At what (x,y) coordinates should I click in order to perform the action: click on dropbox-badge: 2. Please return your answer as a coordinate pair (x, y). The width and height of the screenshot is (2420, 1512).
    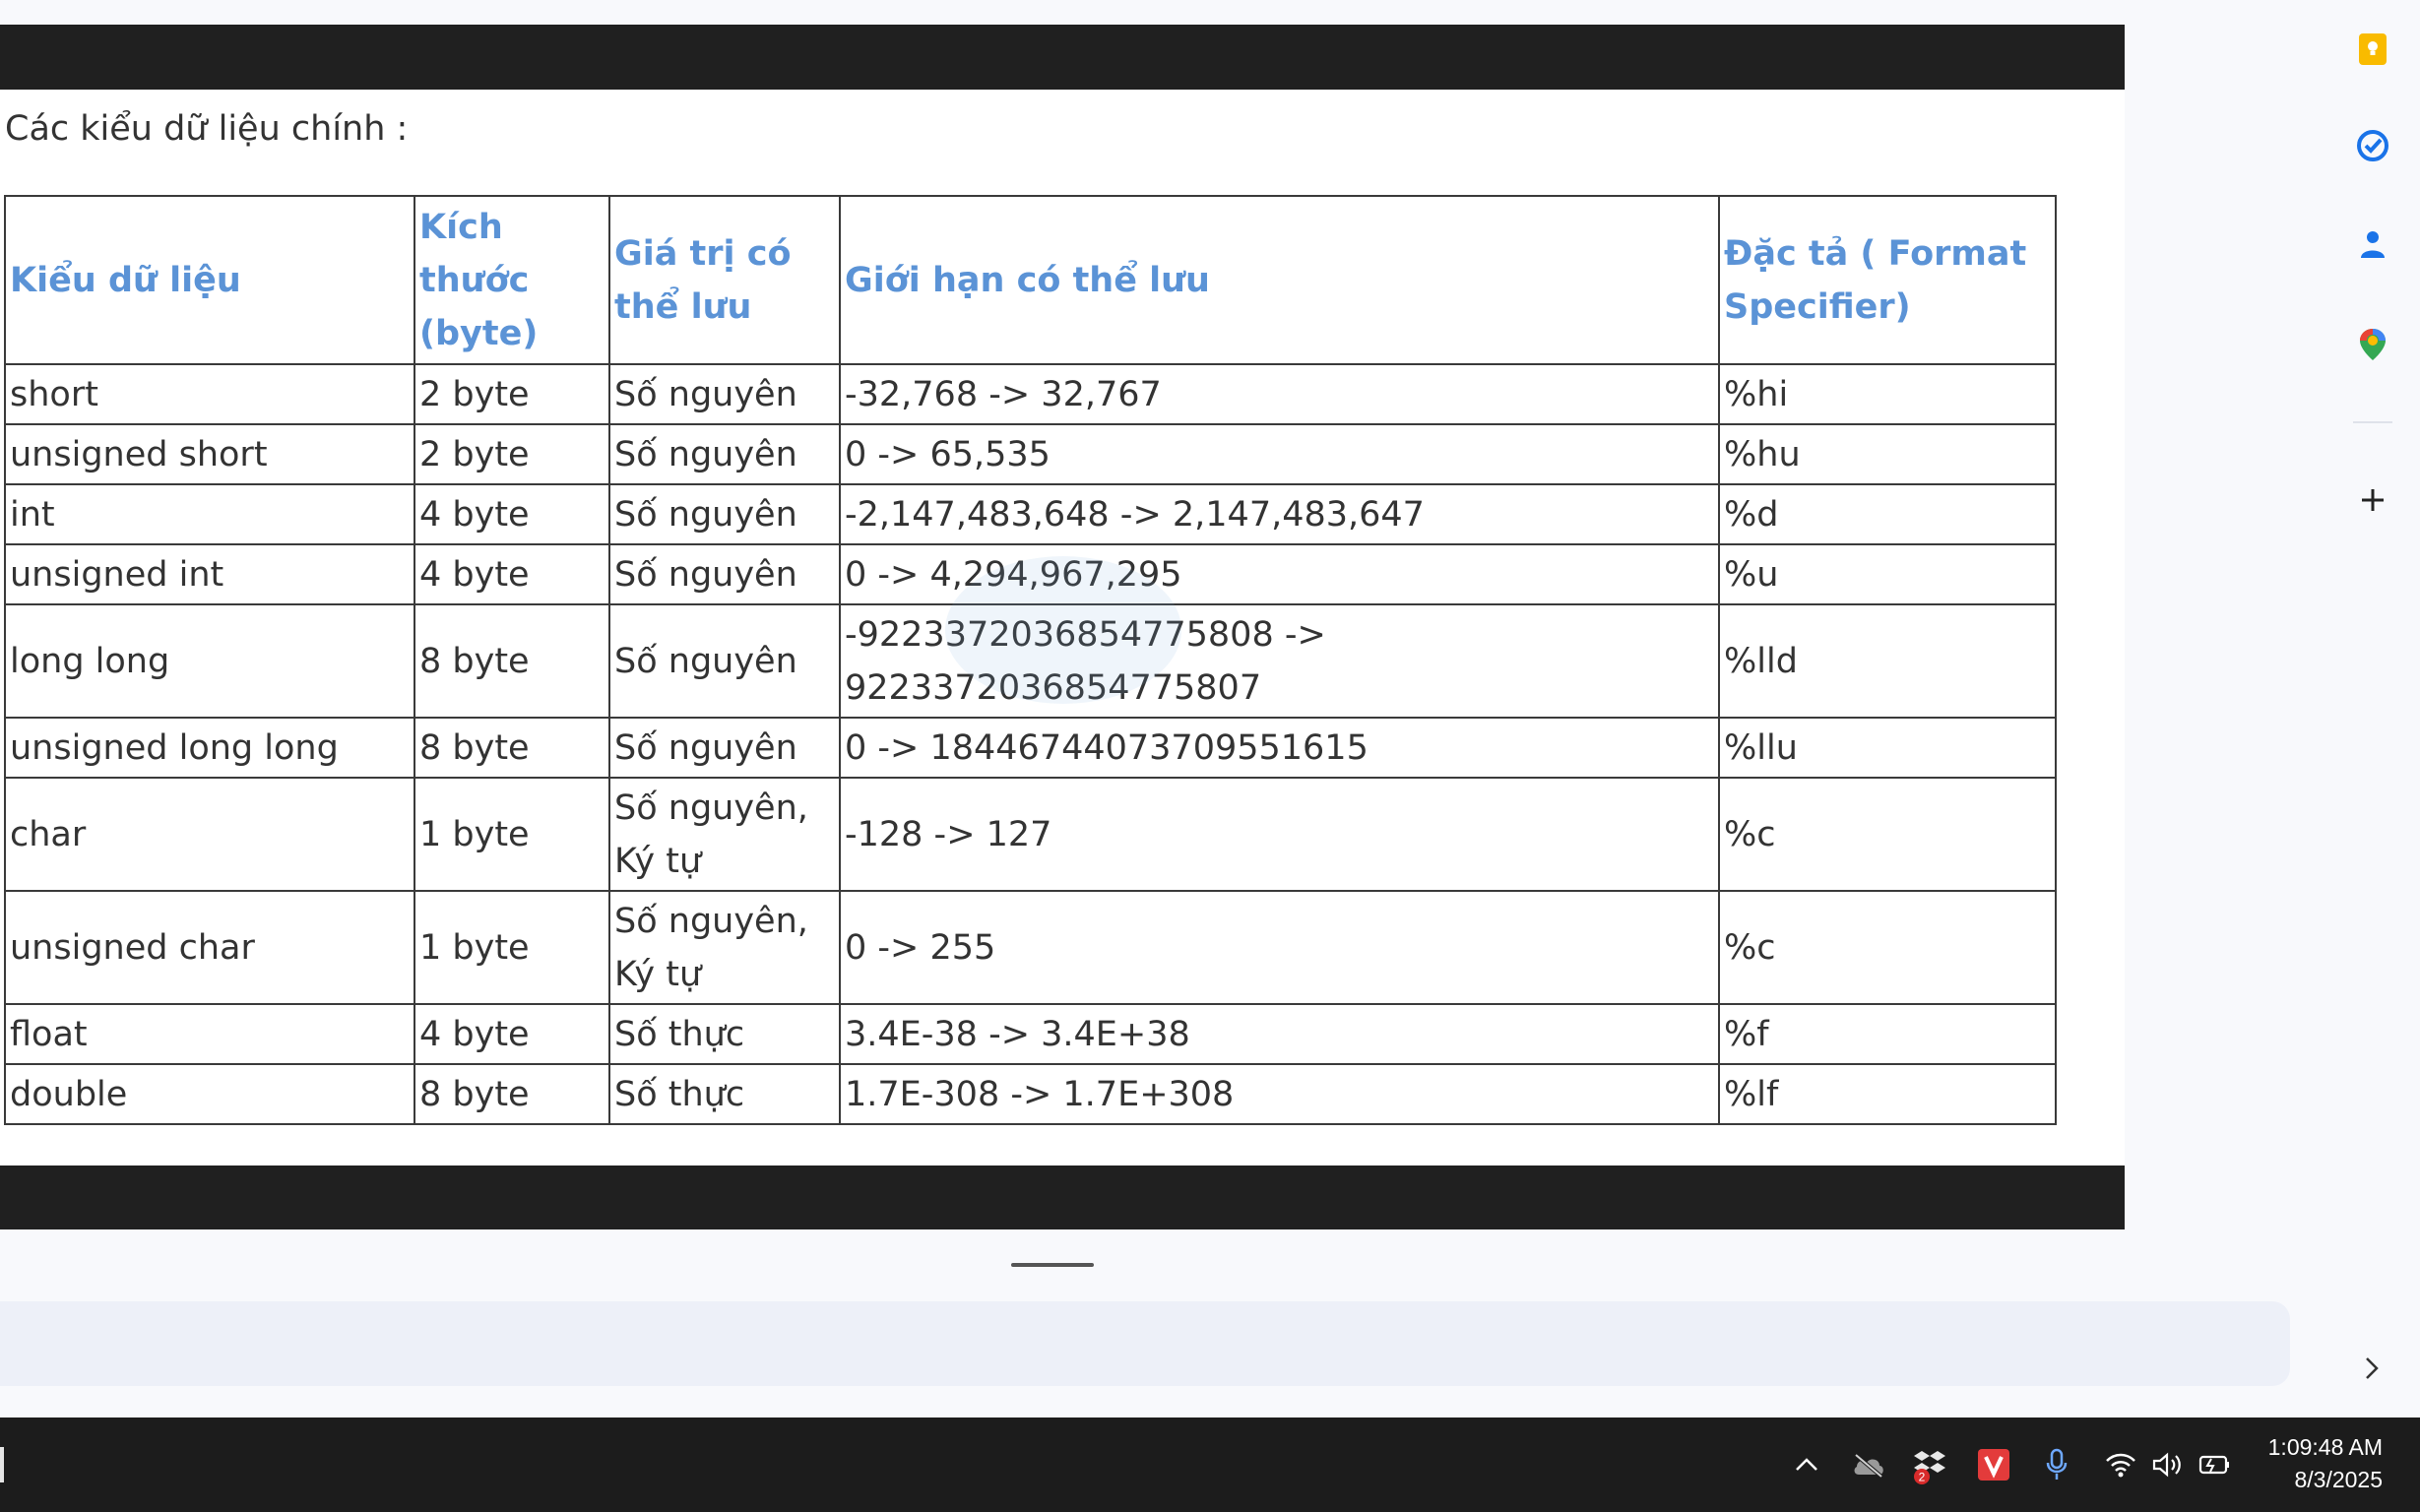
    Looking at the image, I should click on (1922, 1477).